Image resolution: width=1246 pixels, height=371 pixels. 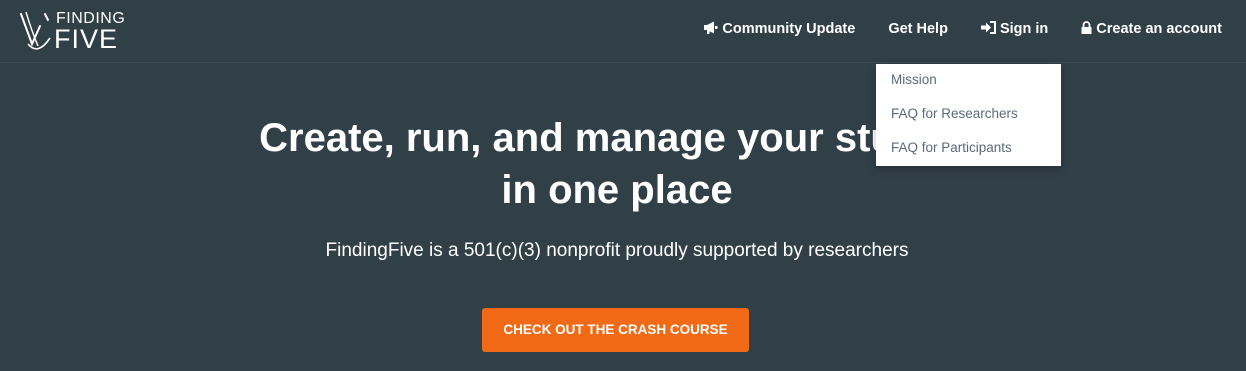 I want to click on nav-community-update: Community Update, so click(x=779, y=29).